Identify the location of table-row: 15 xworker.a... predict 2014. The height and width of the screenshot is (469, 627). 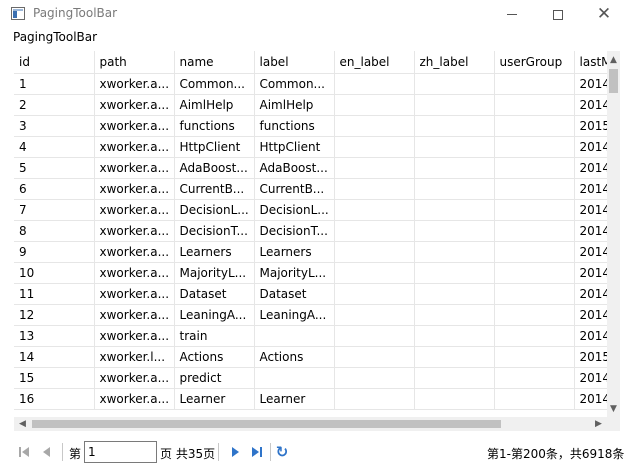
(310, 378).